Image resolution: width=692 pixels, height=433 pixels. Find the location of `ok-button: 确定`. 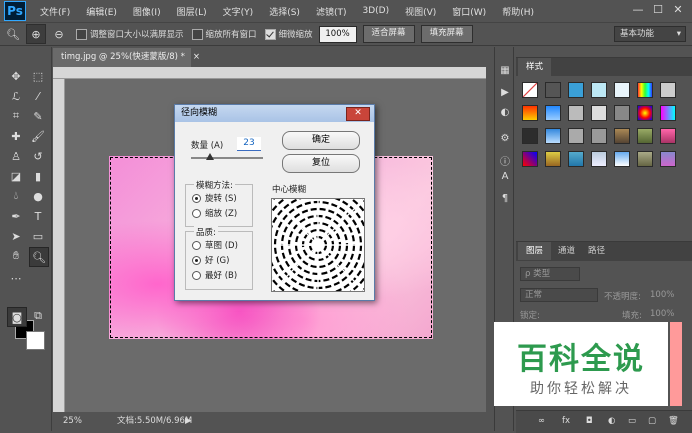

ok-button: 确定 is located at coordinates (321, 140).